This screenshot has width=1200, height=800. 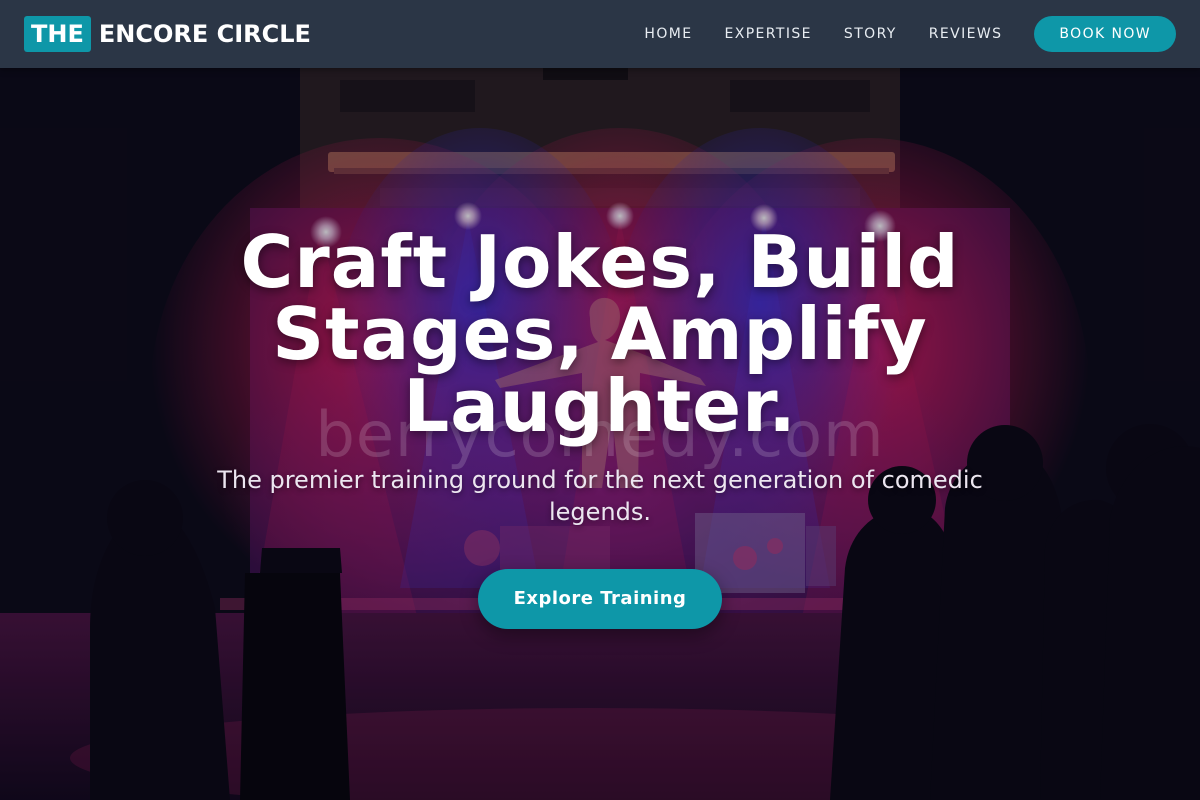 What do you see at coordinates (870, 34) in the screenshot?
I see `nav-link-story: STORY` at bounding box center [870, 34].